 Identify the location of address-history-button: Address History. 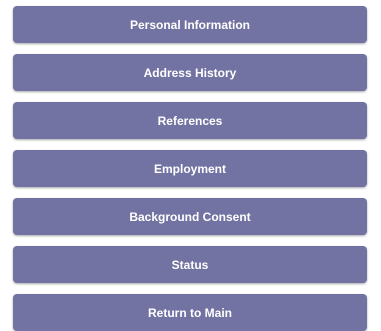
(190, 72).